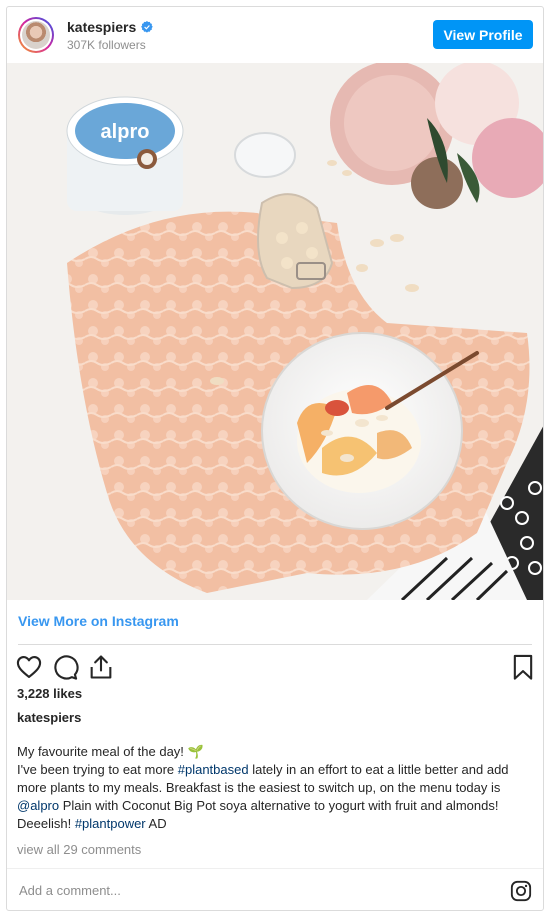 The image size is (550, 918). I want to click on avatar-photo, so click(36, 35).